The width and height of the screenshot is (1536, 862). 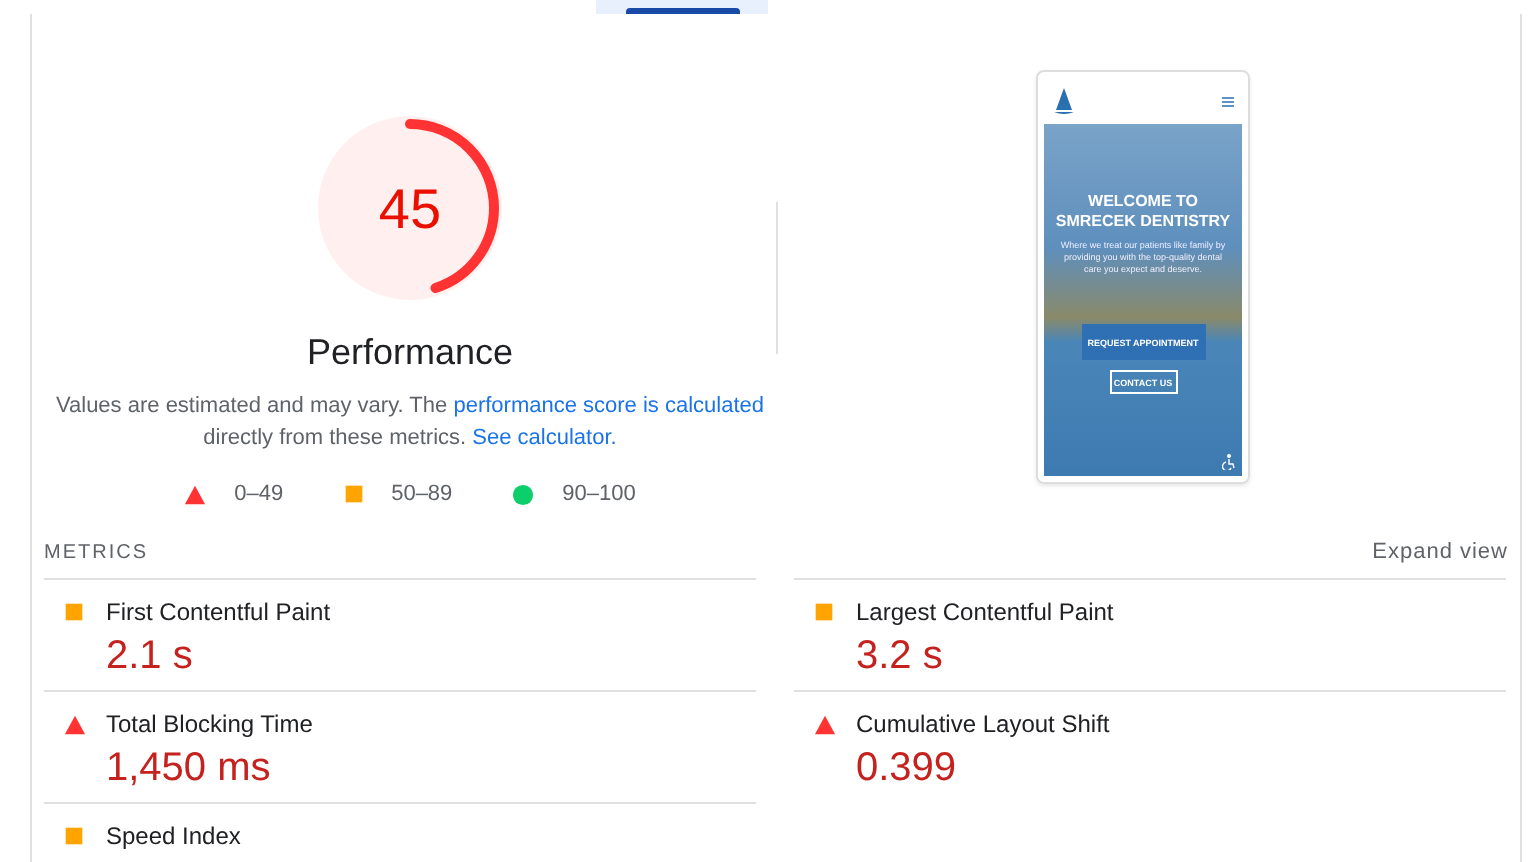 What do you see at coordinates (523, 494) in the screenshot?
I see `circle-icon` at bounding box center [523, 494].